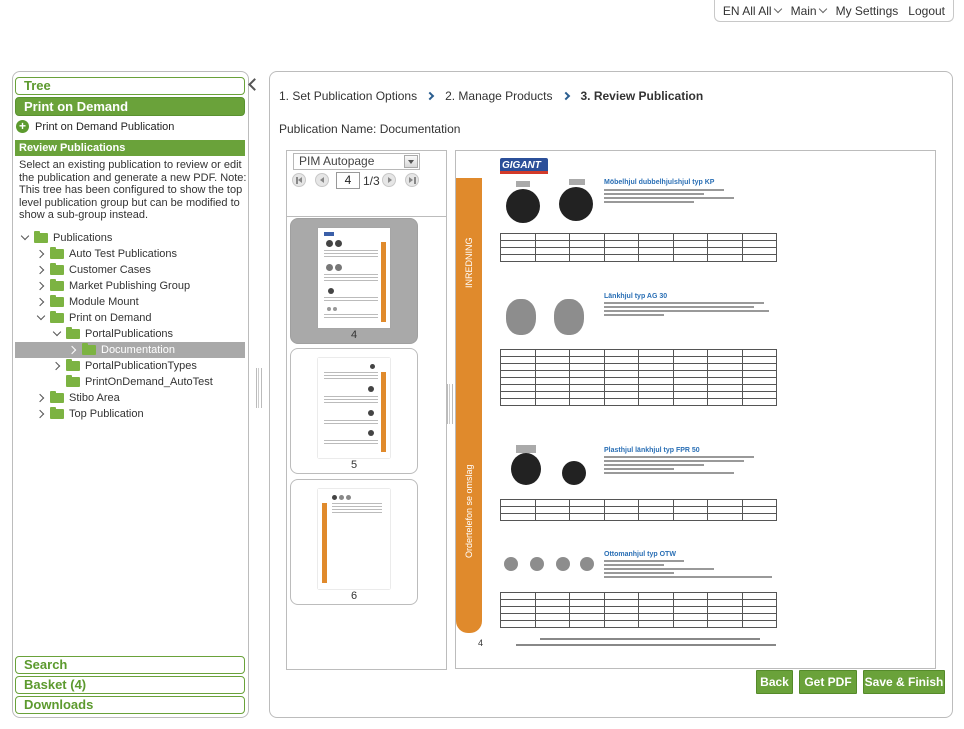 This screenshot has width=964, height=729. What do you see at coordinates (130, 86) in the screenshot?
I see `tree-accordion-header: Tree` at bounding box center [130, 86].